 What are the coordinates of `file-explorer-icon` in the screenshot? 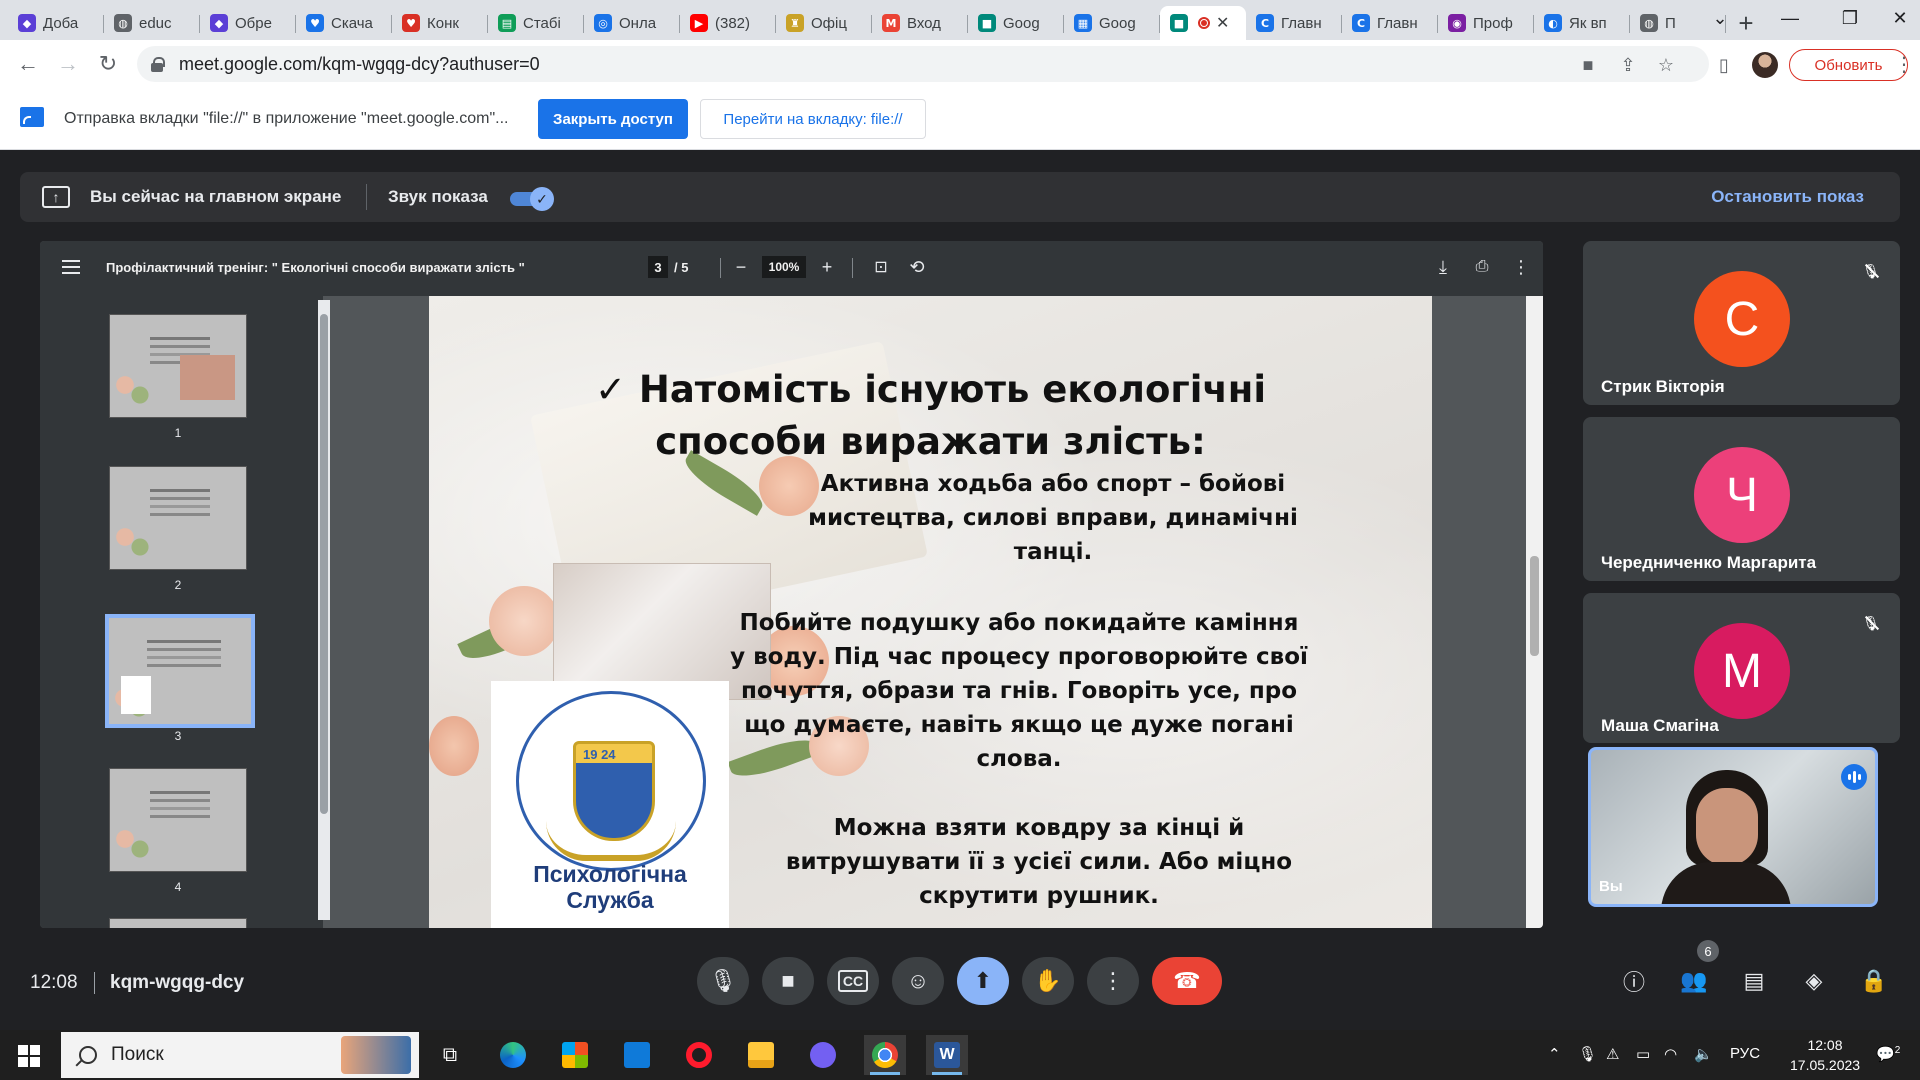 It's located at (761, 1055).